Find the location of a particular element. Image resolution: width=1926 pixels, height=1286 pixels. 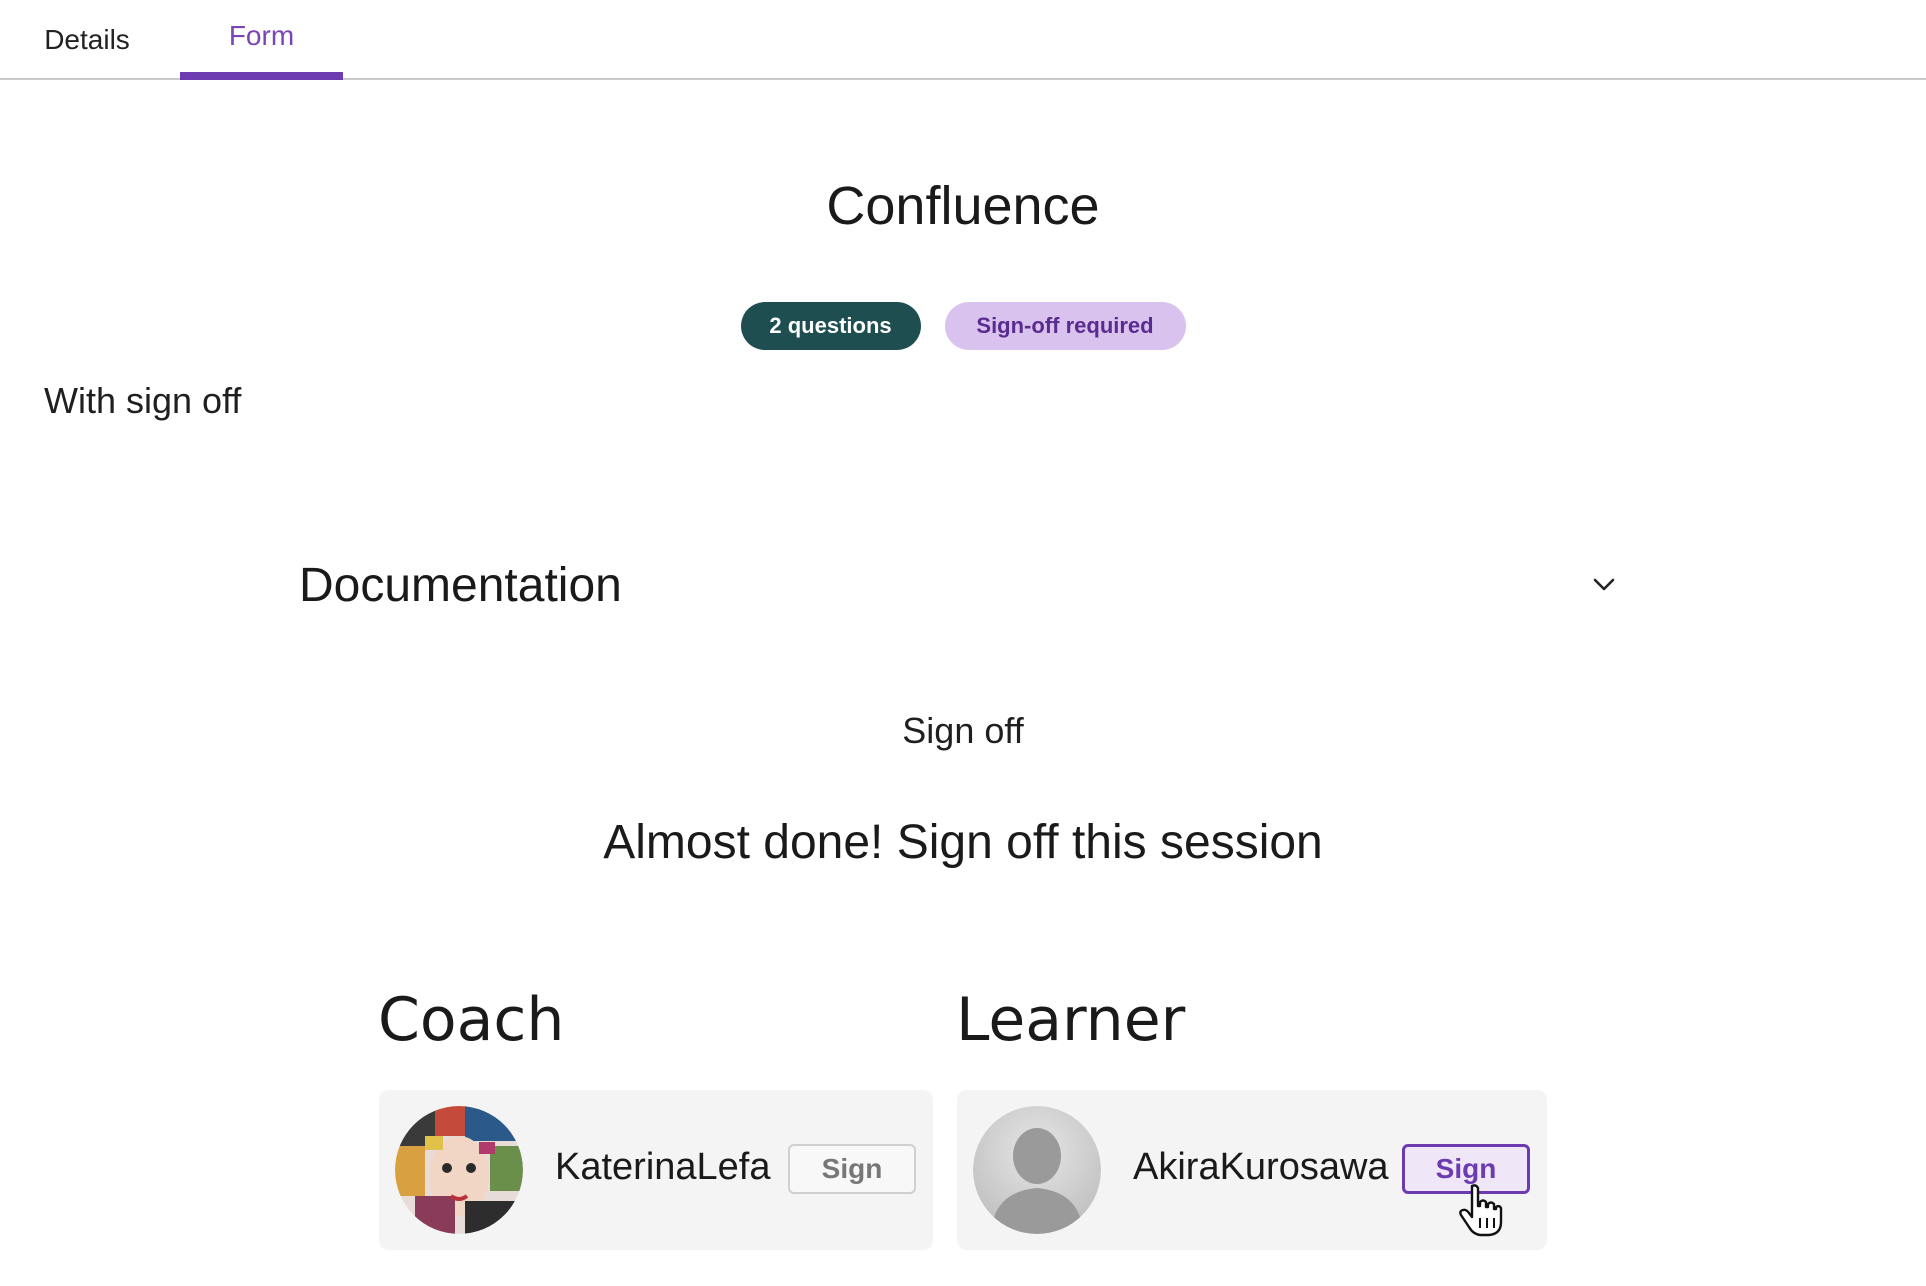

tab-details: Details is located at coordinates (87, 40).